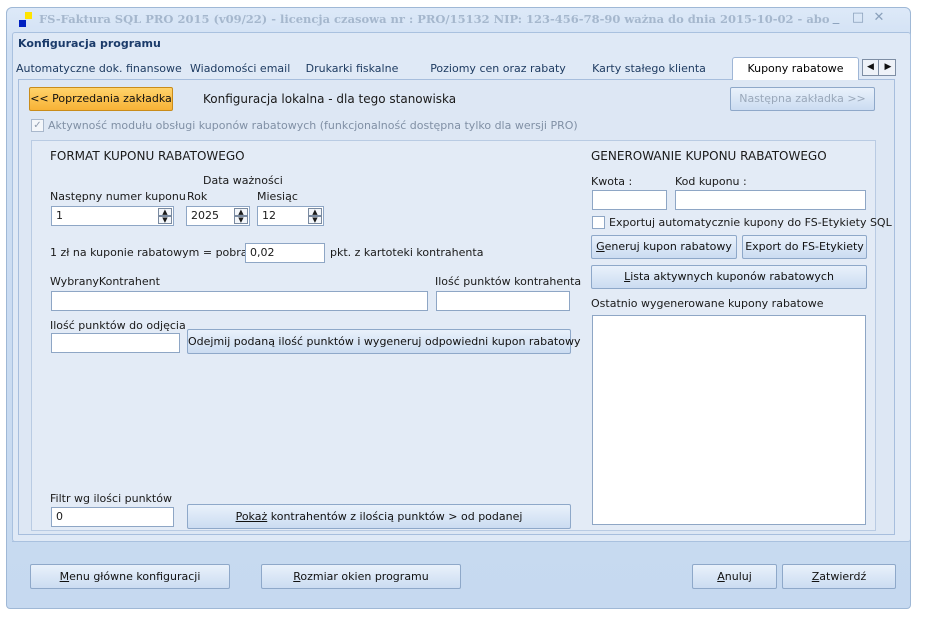 This screenshot has width=926, height=623. I want to click on dialog-title: Konfiguracja programu, so click(89, 43).